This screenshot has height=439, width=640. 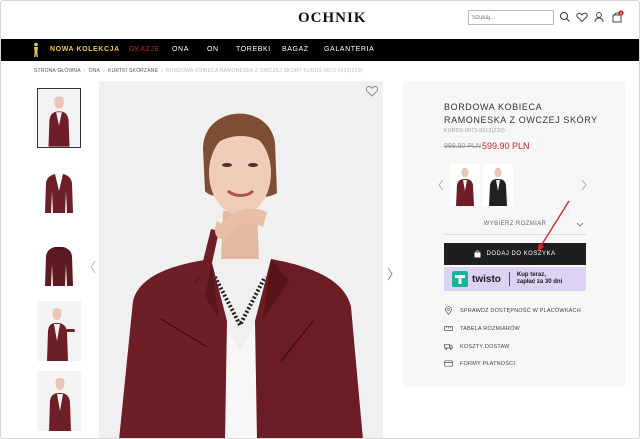 What do you see at coordinates (94, 71) in the screenshot?
I see `breadcrumb-ona: ONA` at bounding box center [94, 71].